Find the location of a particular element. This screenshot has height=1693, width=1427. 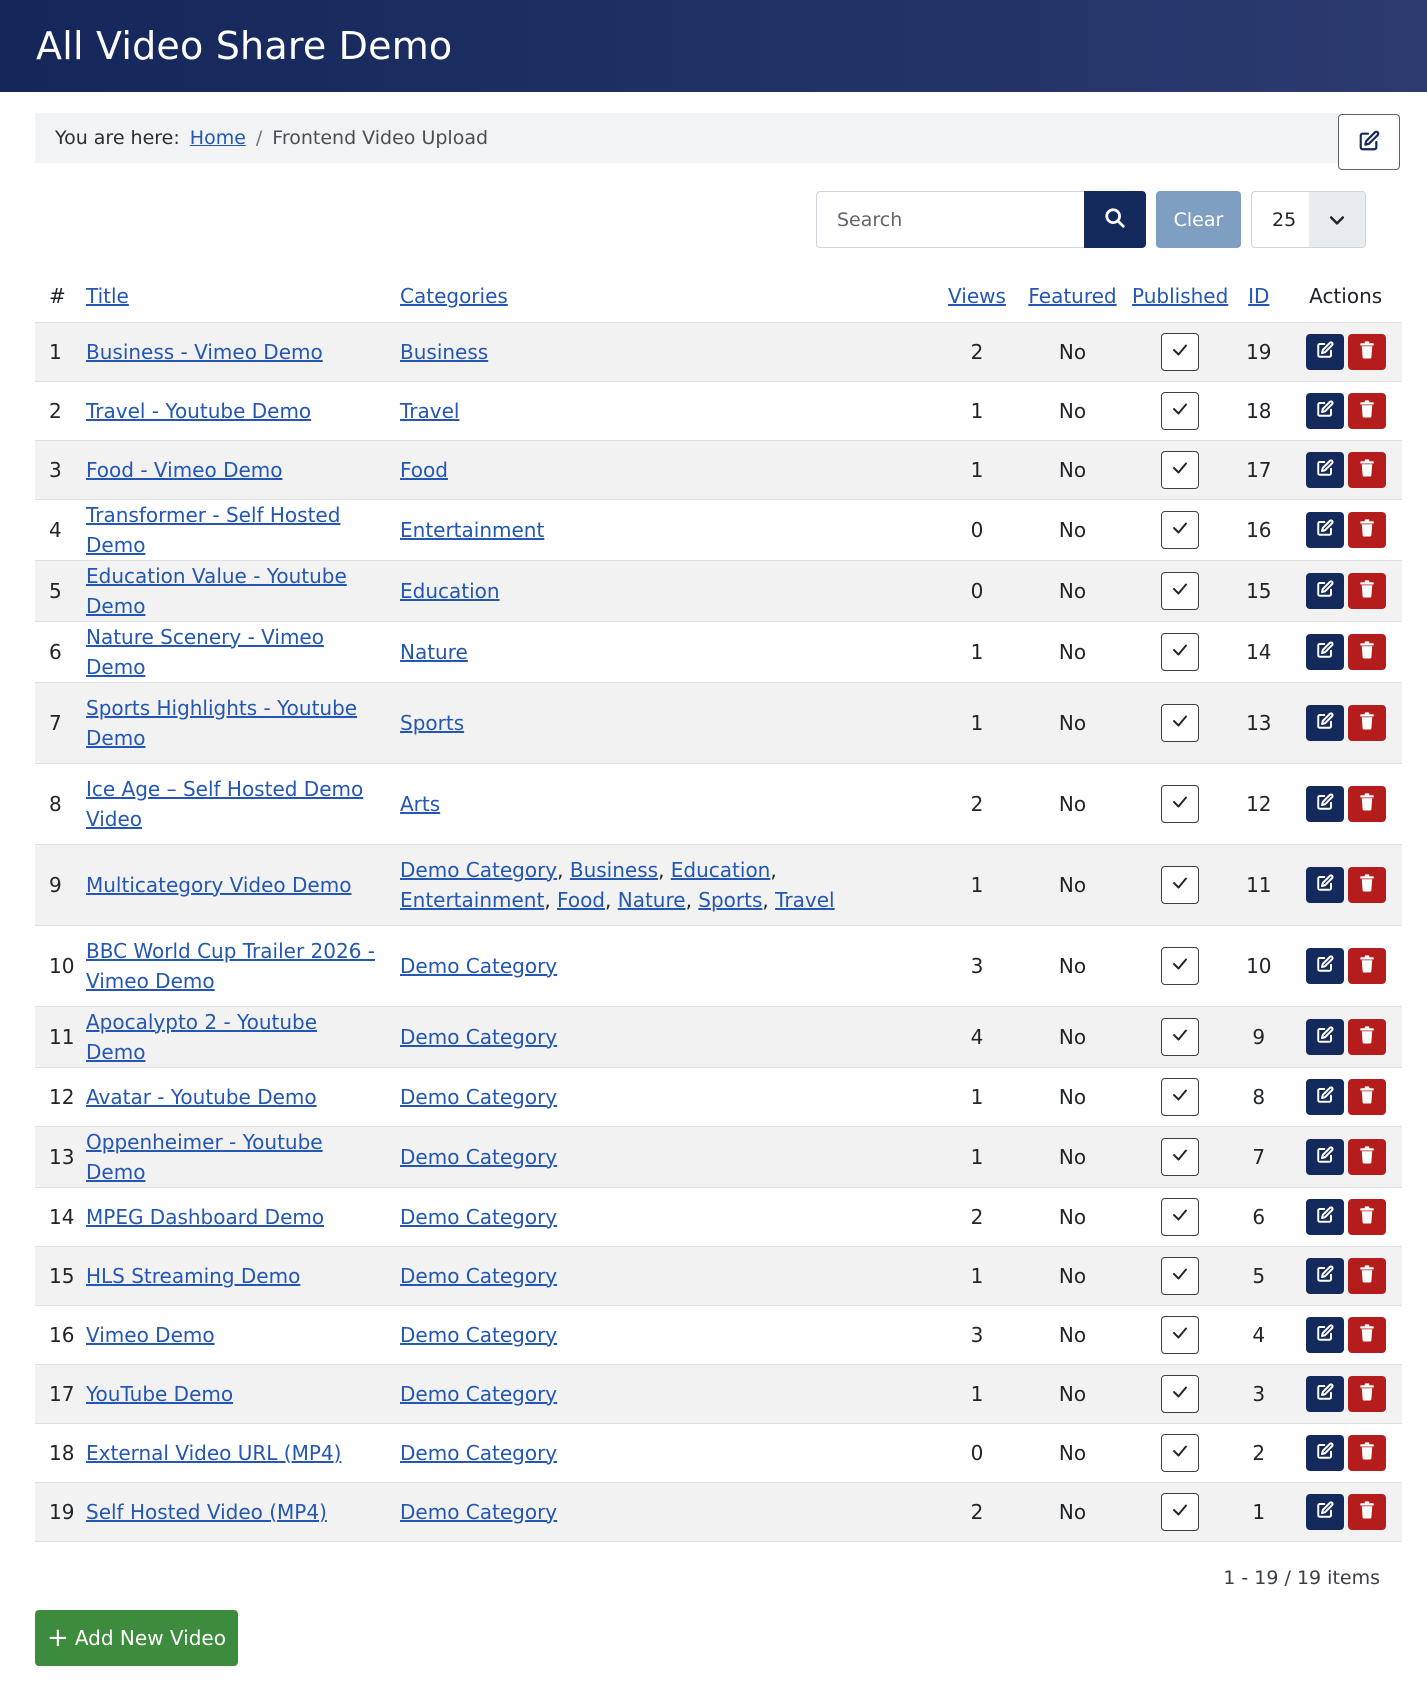

video-title-link: External Video URL (MP4) is located at coordinates (213, 1453).